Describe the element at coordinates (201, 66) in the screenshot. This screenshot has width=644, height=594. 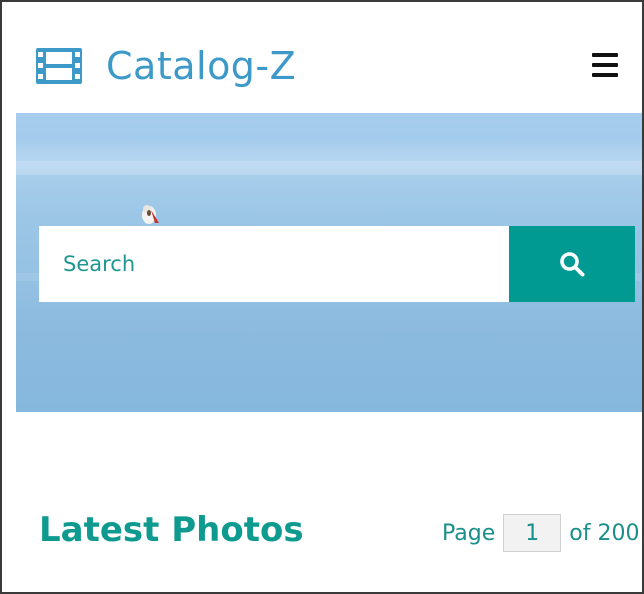
I see `brand-name: Catalog-Z` at that location.